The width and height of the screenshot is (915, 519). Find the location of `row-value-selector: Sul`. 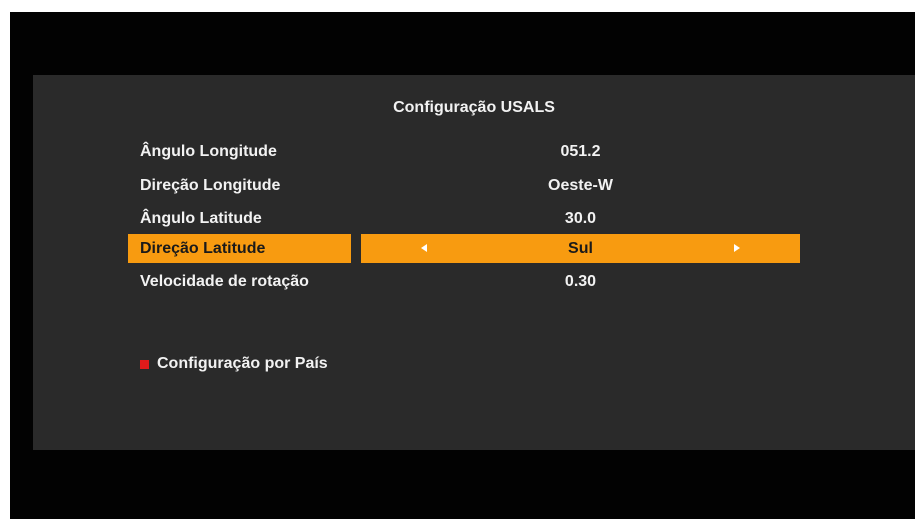

row-value-selector: Sul is located at coordinates (580, 248).